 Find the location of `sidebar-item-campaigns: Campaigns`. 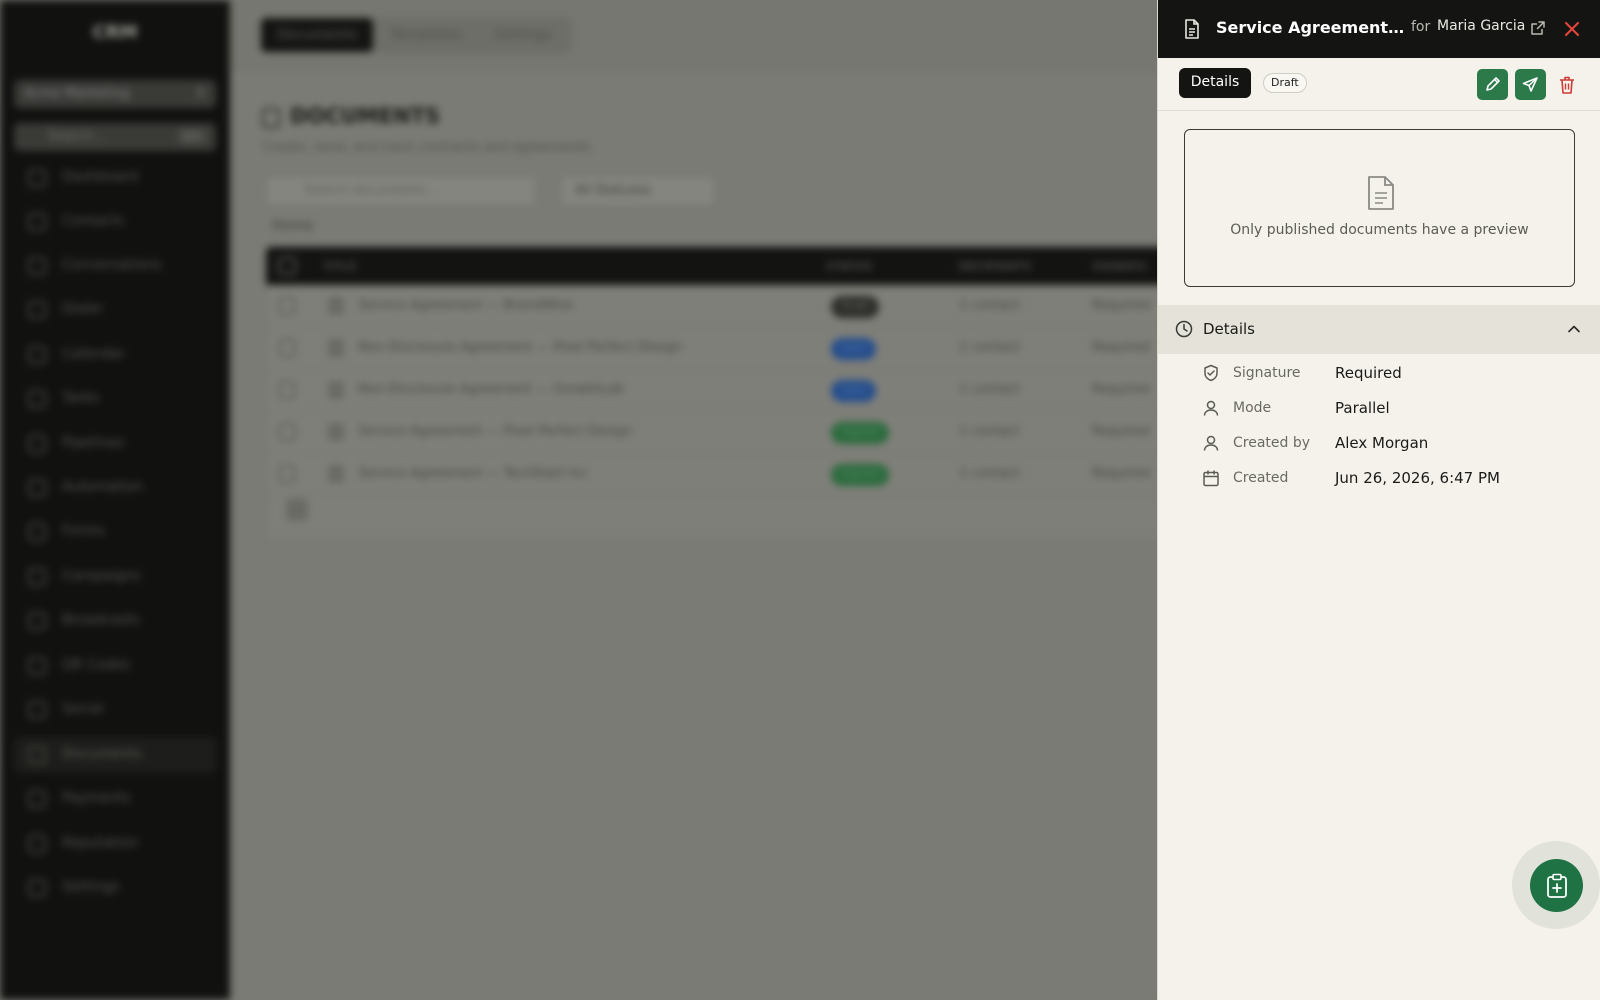

sidebar-item-campaigns: Campaigns is located at coordinates (115, 577).